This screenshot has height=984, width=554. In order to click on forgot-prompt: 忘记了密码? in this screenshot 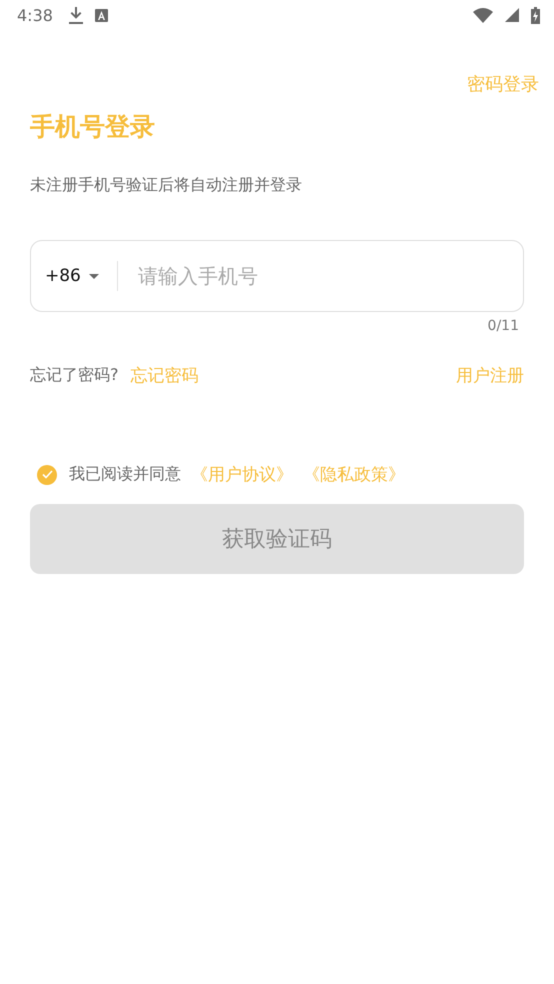, I will do `click(74, 375)`.